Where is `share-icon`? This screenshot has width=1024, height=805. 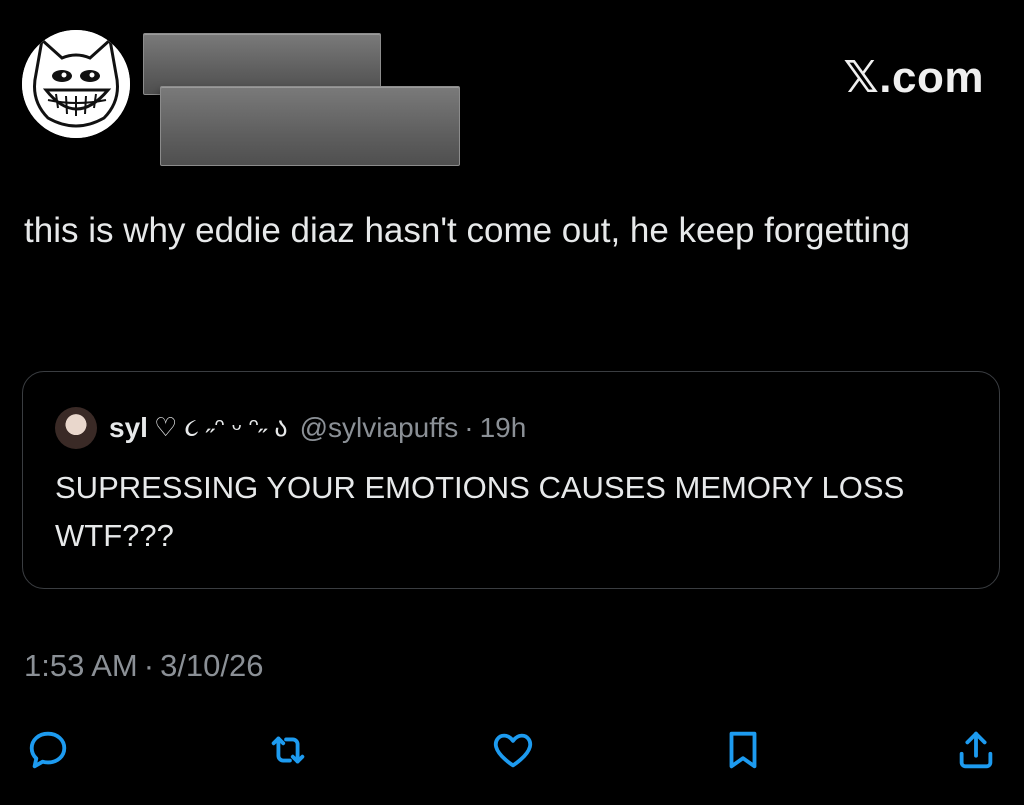 share-icon is located at coordinates (976, 750).